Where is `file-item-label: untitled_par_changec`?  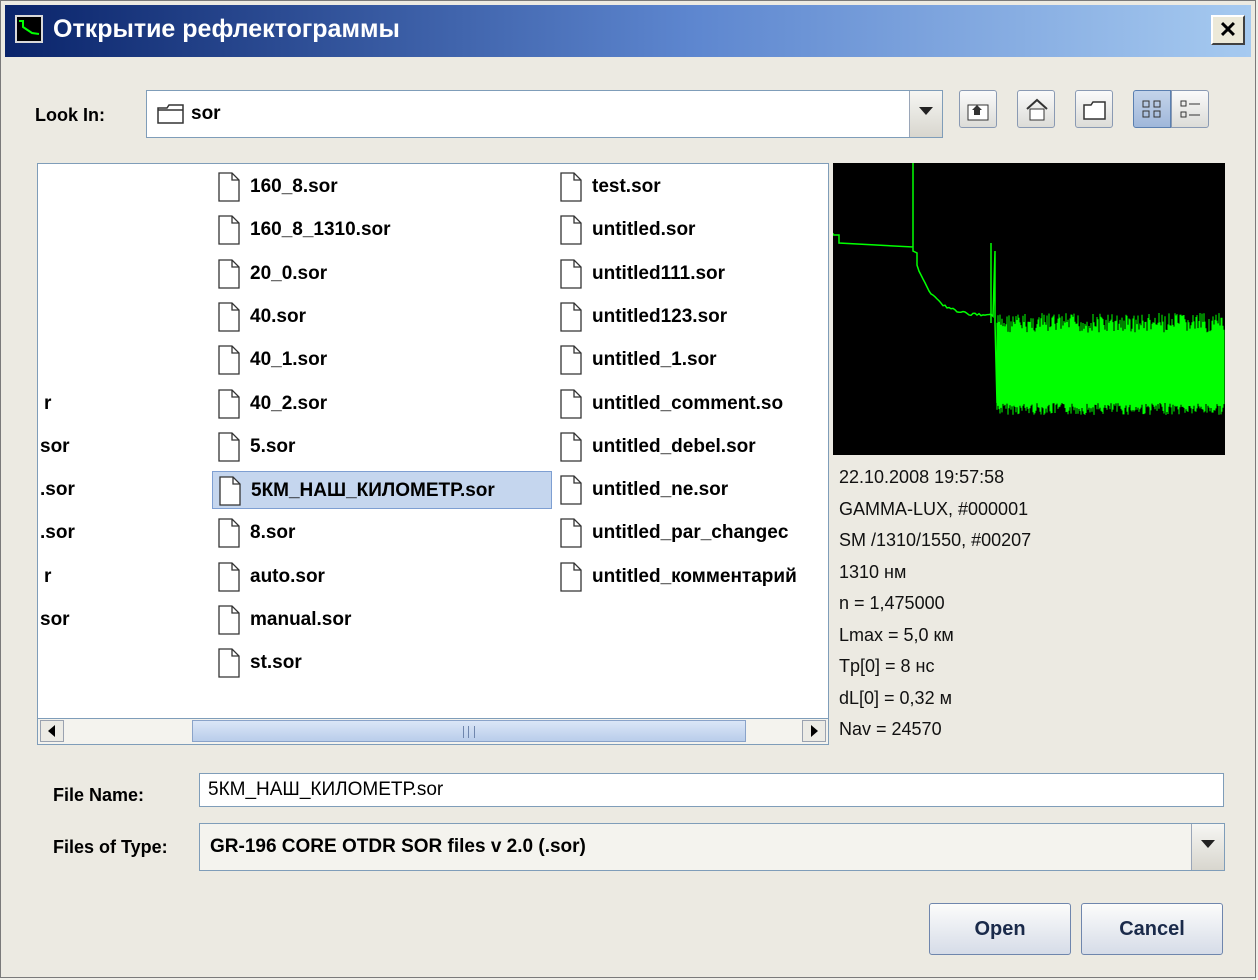
file-item-label: untitled_par_changec is located at coordinates (690, 533).